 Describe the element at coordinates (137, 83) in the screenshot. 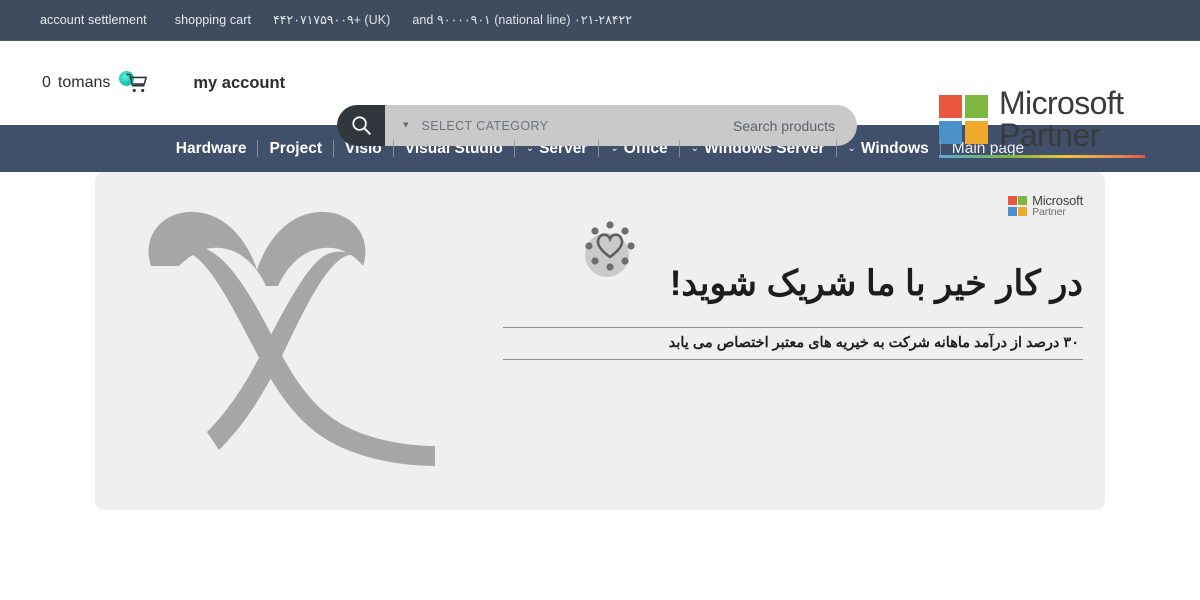

I see `shopping-cart-icon` at that location.